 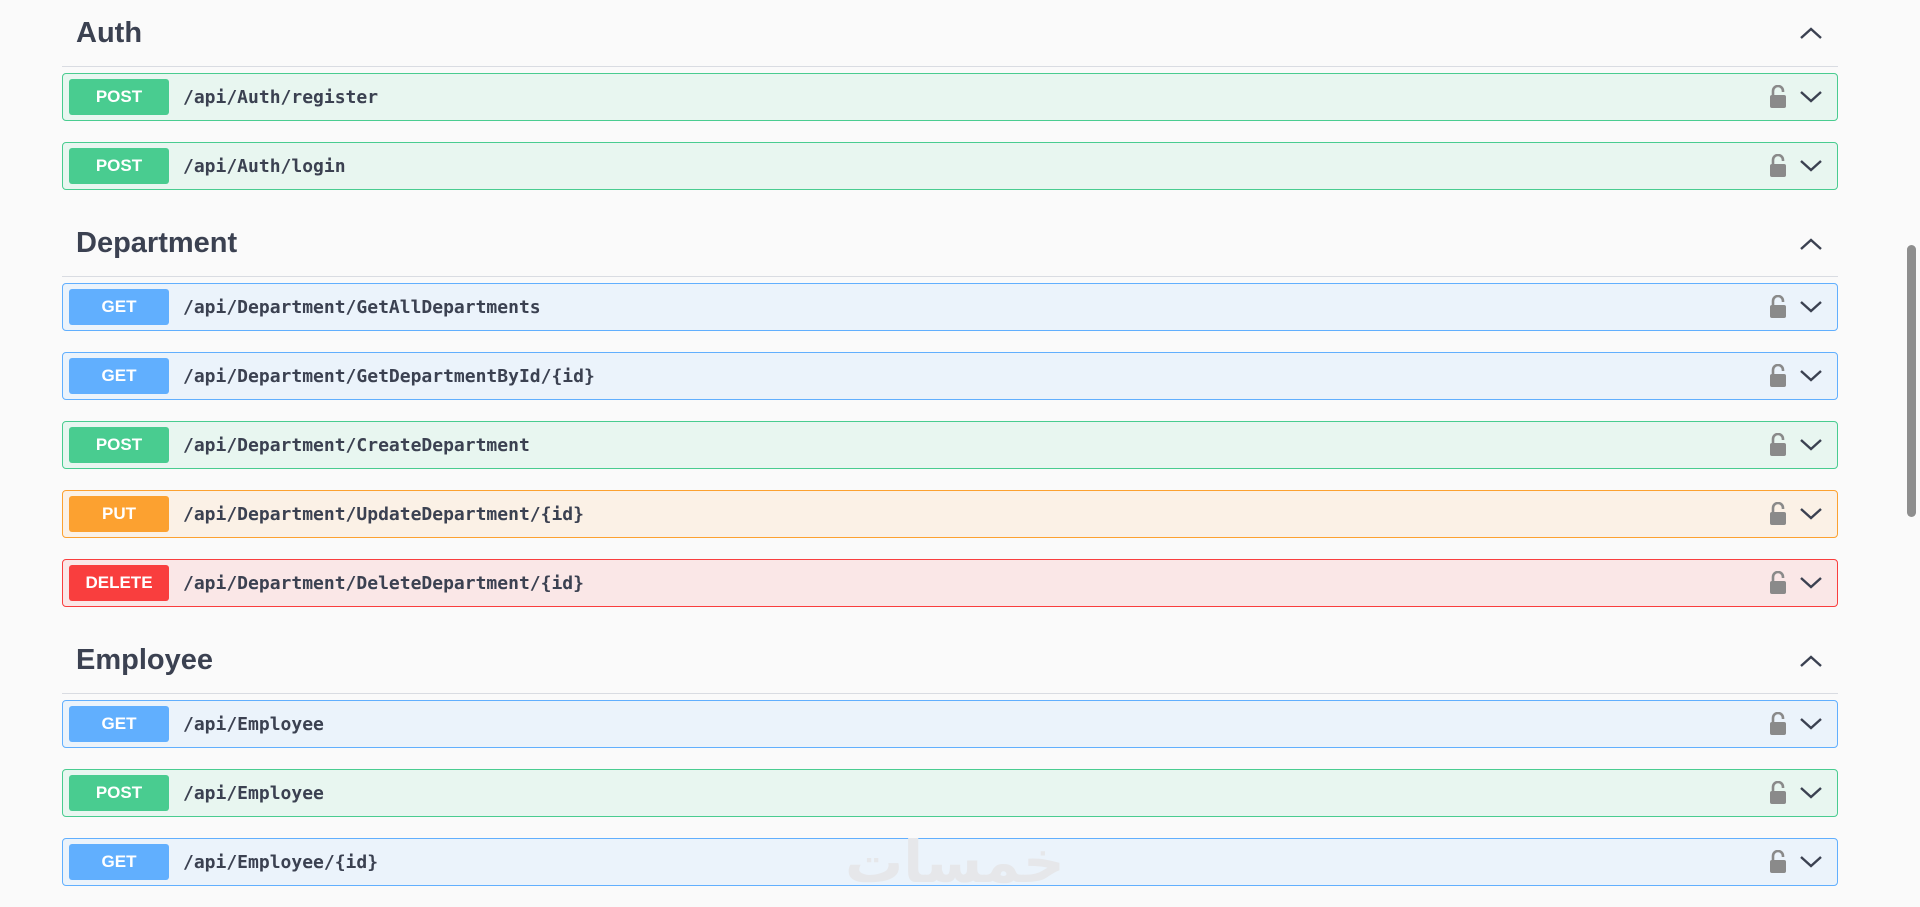 What do you see at coordinates (975, 166) in the screenshot?
I see `operation-path: /api/Auth/login` at bounding box center [975, 166].